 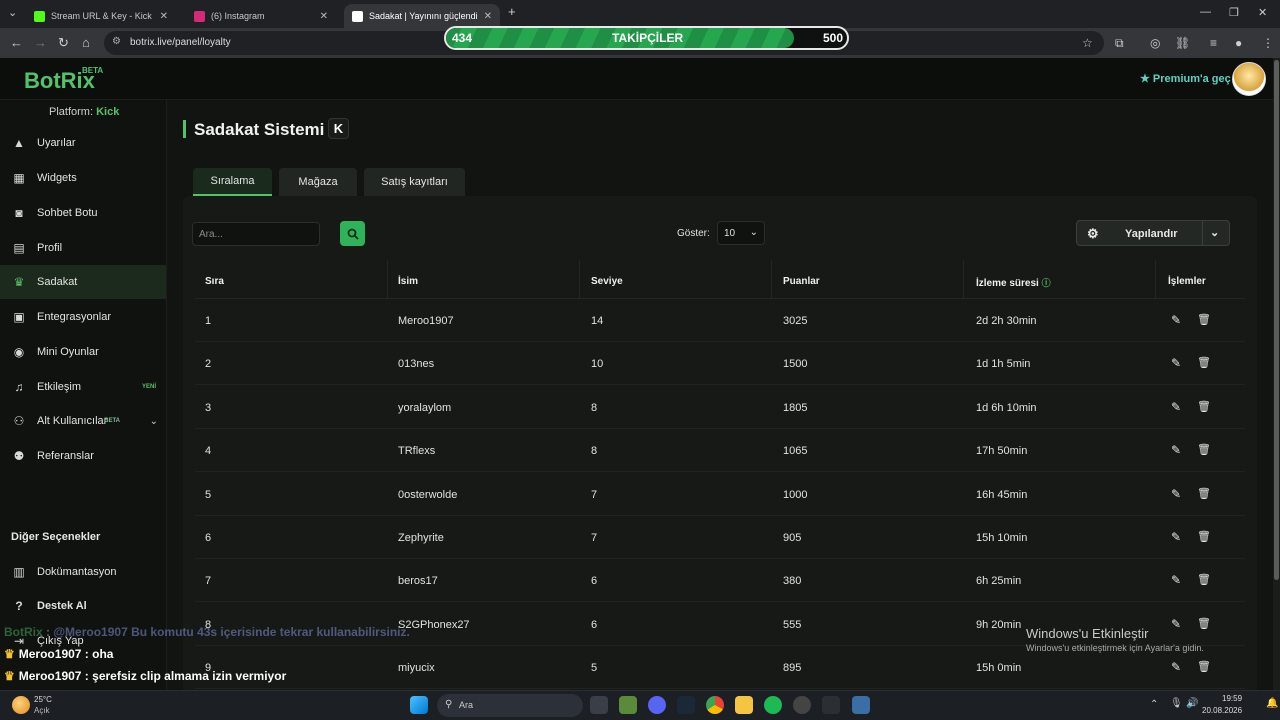 I want to click on chevron-up-icon: ⌃, so click(x=1154, y=704).